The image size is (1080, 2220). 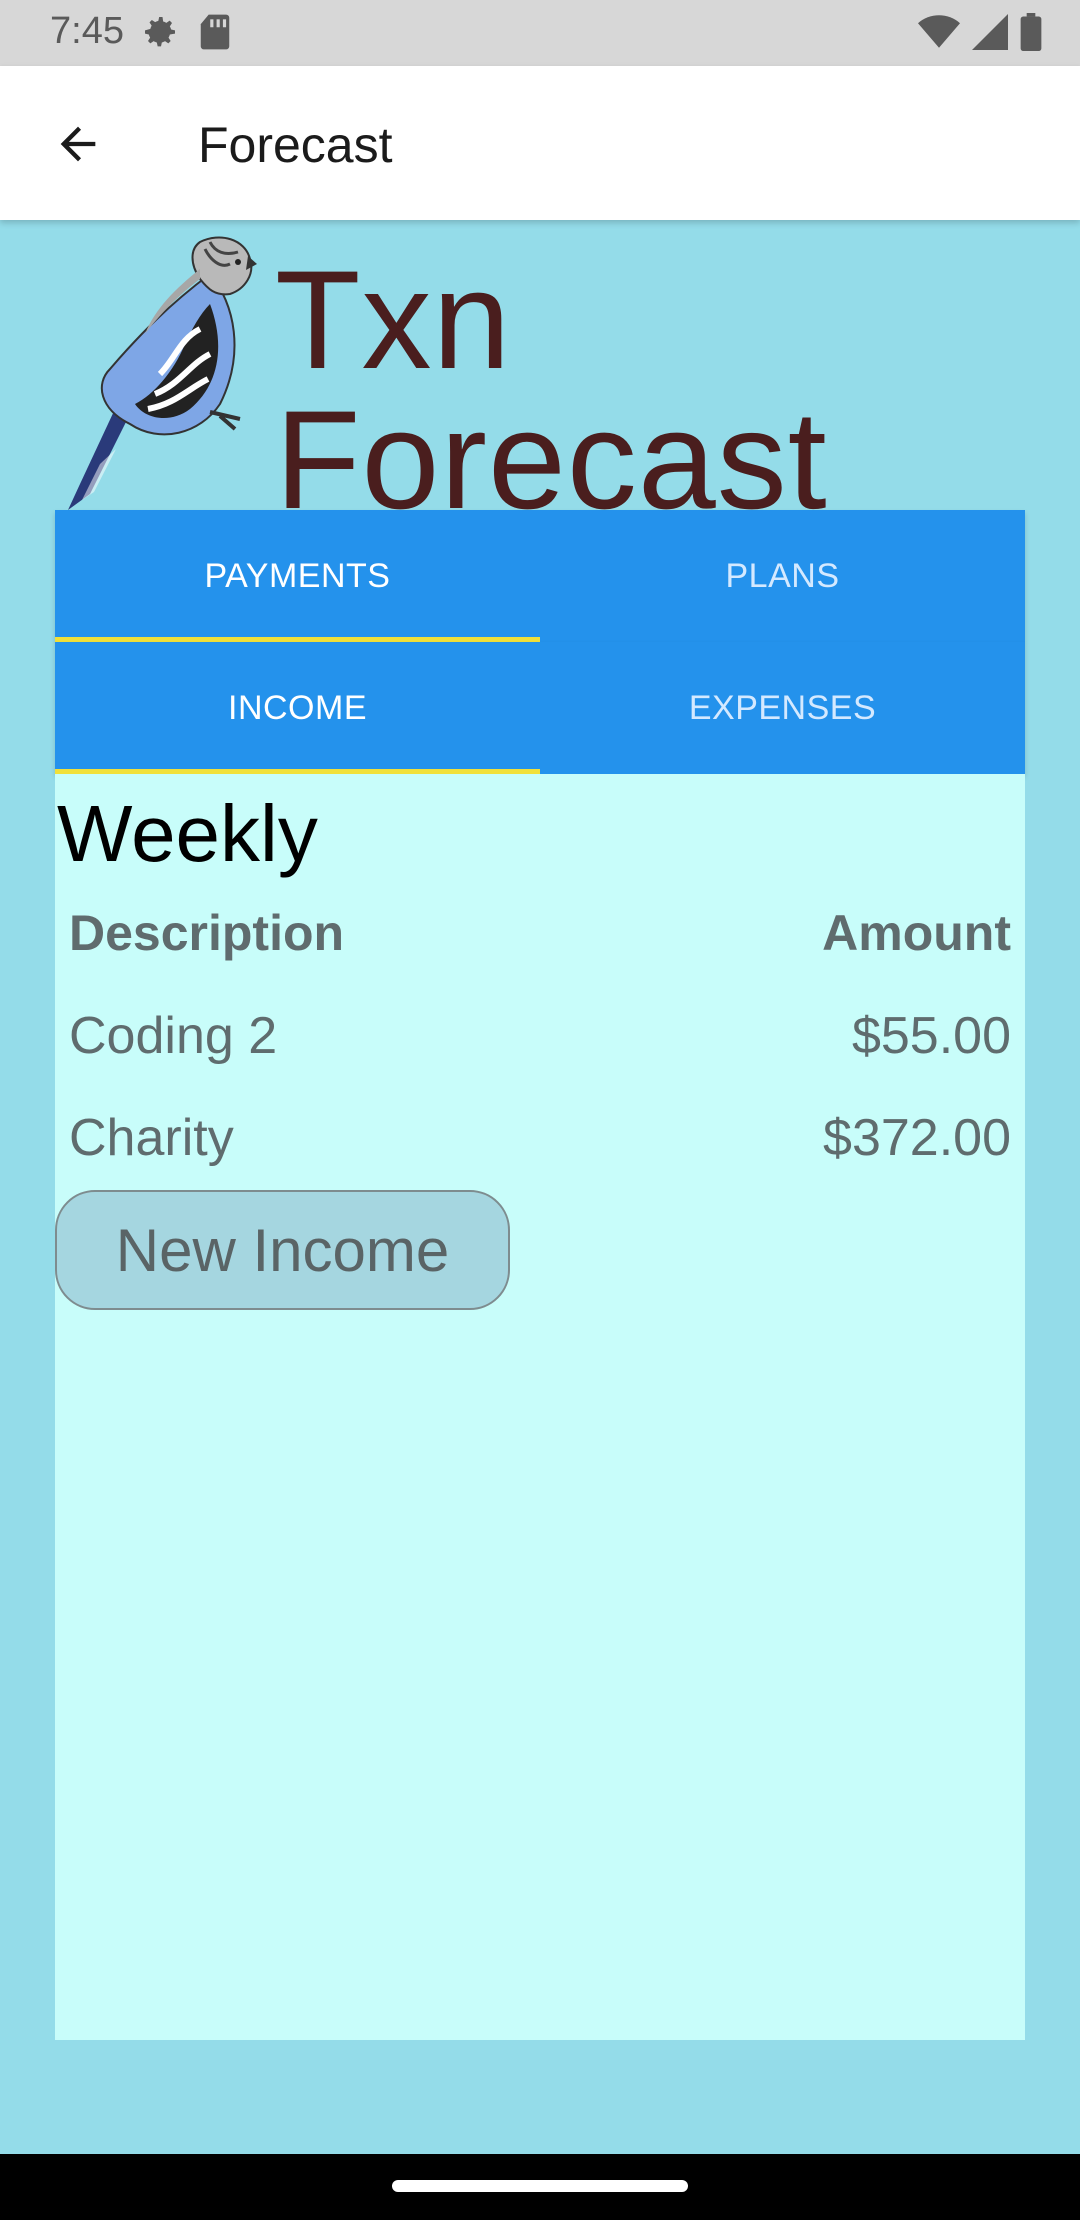 What do you see at coordinates (160, 34) in the screenshot?
I see `settings-gear-icon` at bounding box center [160, 34].